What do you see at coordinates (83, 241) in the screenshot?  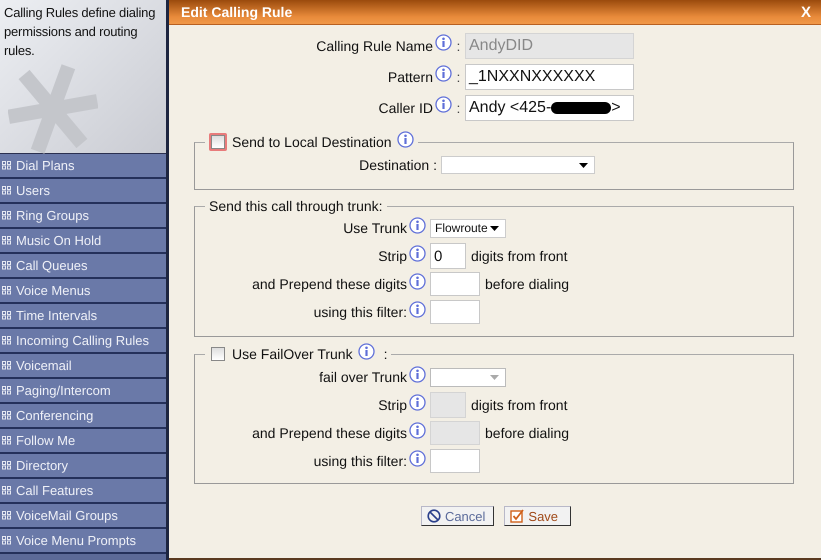 I see `nav-item: Music On Hold` at bounding box center [83, 241].